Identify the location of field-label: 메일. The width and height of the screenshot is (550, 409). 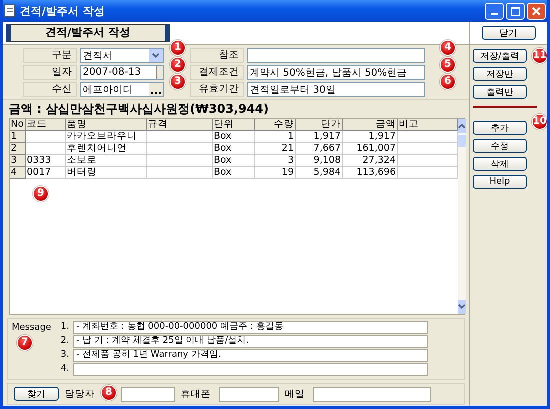
(295, 394).